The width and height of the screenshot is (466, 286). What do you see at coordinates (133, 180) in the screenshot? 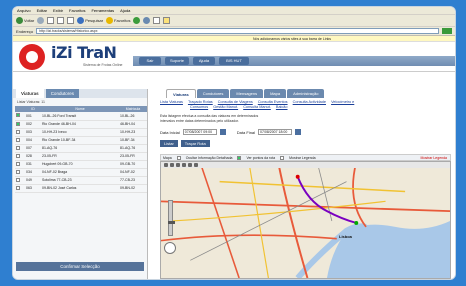
I see `vehicle-plate-cell: 77-CB-23` at bounding box center [133, 180].